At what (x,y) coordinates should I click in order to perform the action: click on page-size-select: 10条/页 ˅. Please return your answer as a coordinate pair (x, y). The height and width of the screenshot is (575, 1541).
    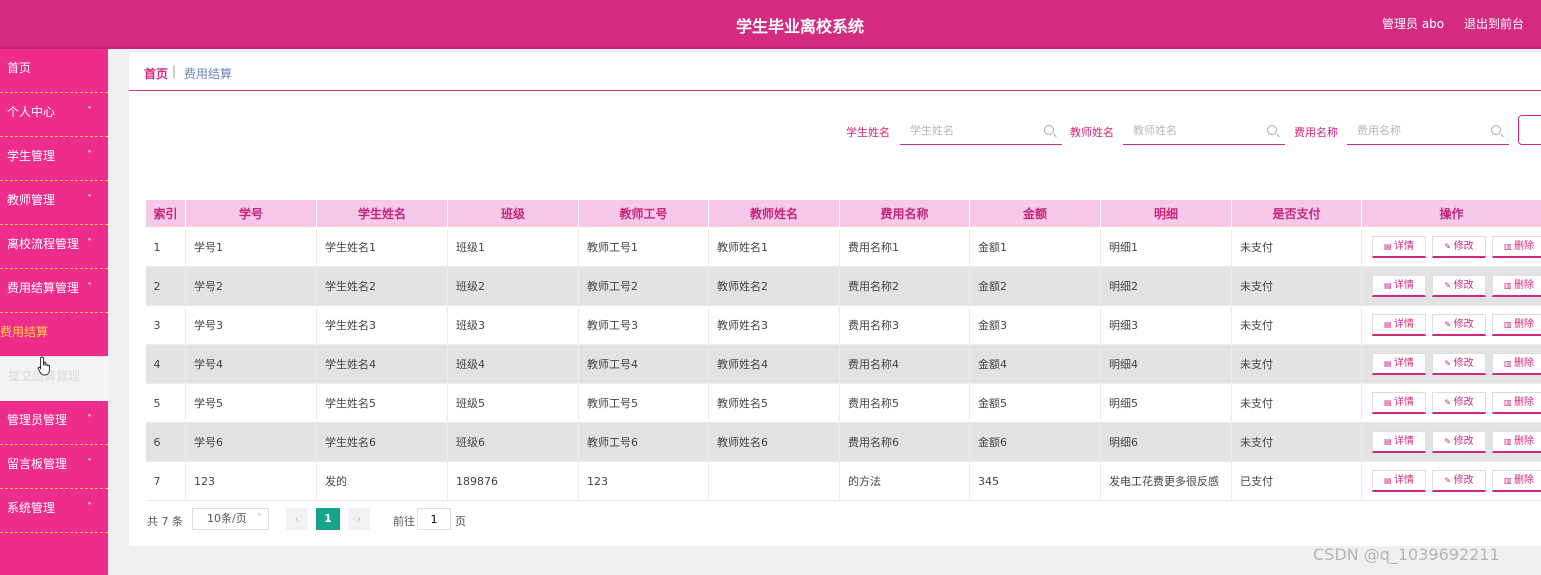
    Looking at the image, I should click on (230, 519).